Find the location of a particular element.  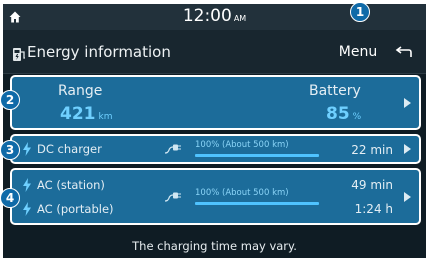

callout-badge-1: 1 is located at coordinates (360, 12).